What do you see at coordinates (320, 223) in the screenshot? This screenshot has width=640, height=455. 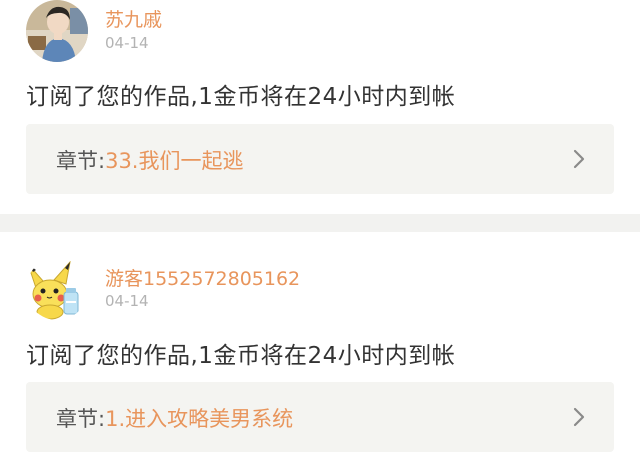 I see `divider` at bounding box center [320, 223].